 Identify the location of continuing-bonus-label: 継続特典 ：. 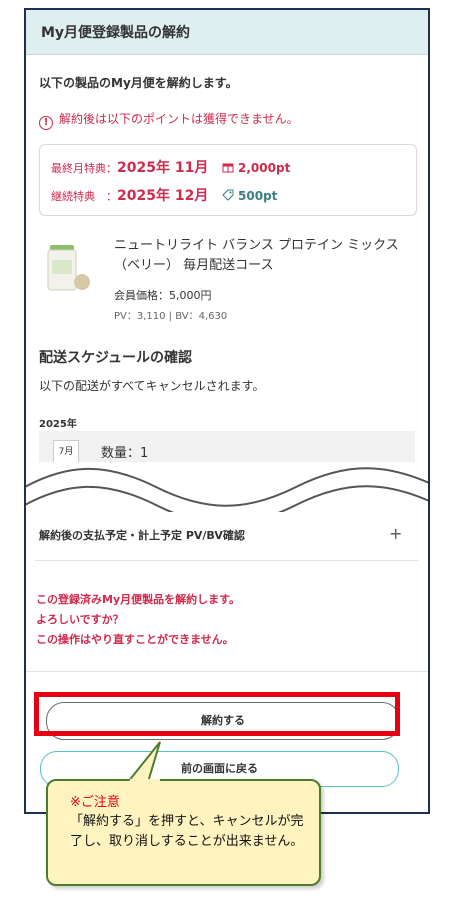
(84, 196).